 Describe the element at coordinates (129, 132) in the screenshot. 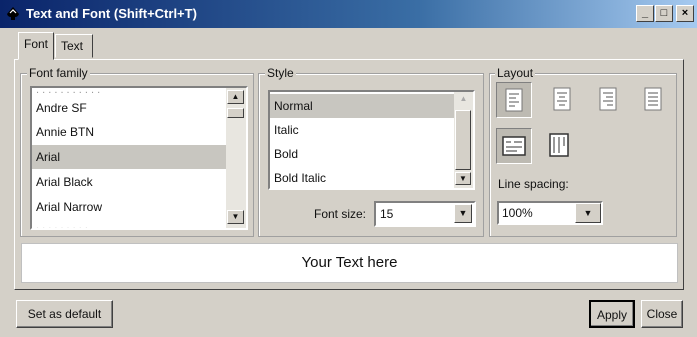

I see `font-item-annie-btn: Annie BTN` at that location.